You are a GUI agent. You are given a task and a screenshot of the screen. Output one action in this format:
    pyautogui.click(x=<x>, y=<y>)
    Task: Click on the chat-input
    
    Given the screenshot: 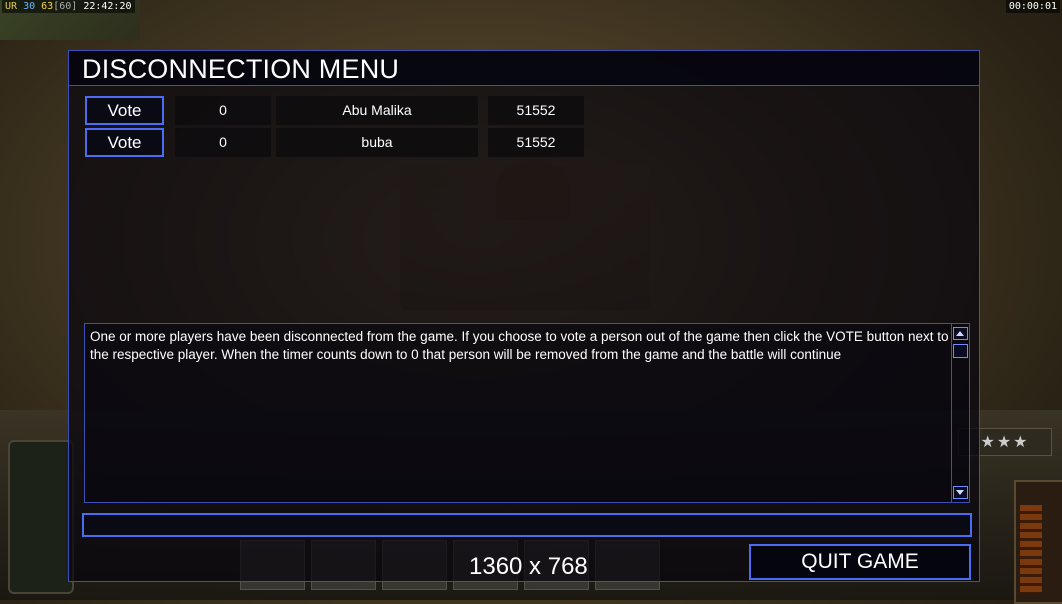 What is the action you would take?
    pyautogui.click(x=527, y=525)
    